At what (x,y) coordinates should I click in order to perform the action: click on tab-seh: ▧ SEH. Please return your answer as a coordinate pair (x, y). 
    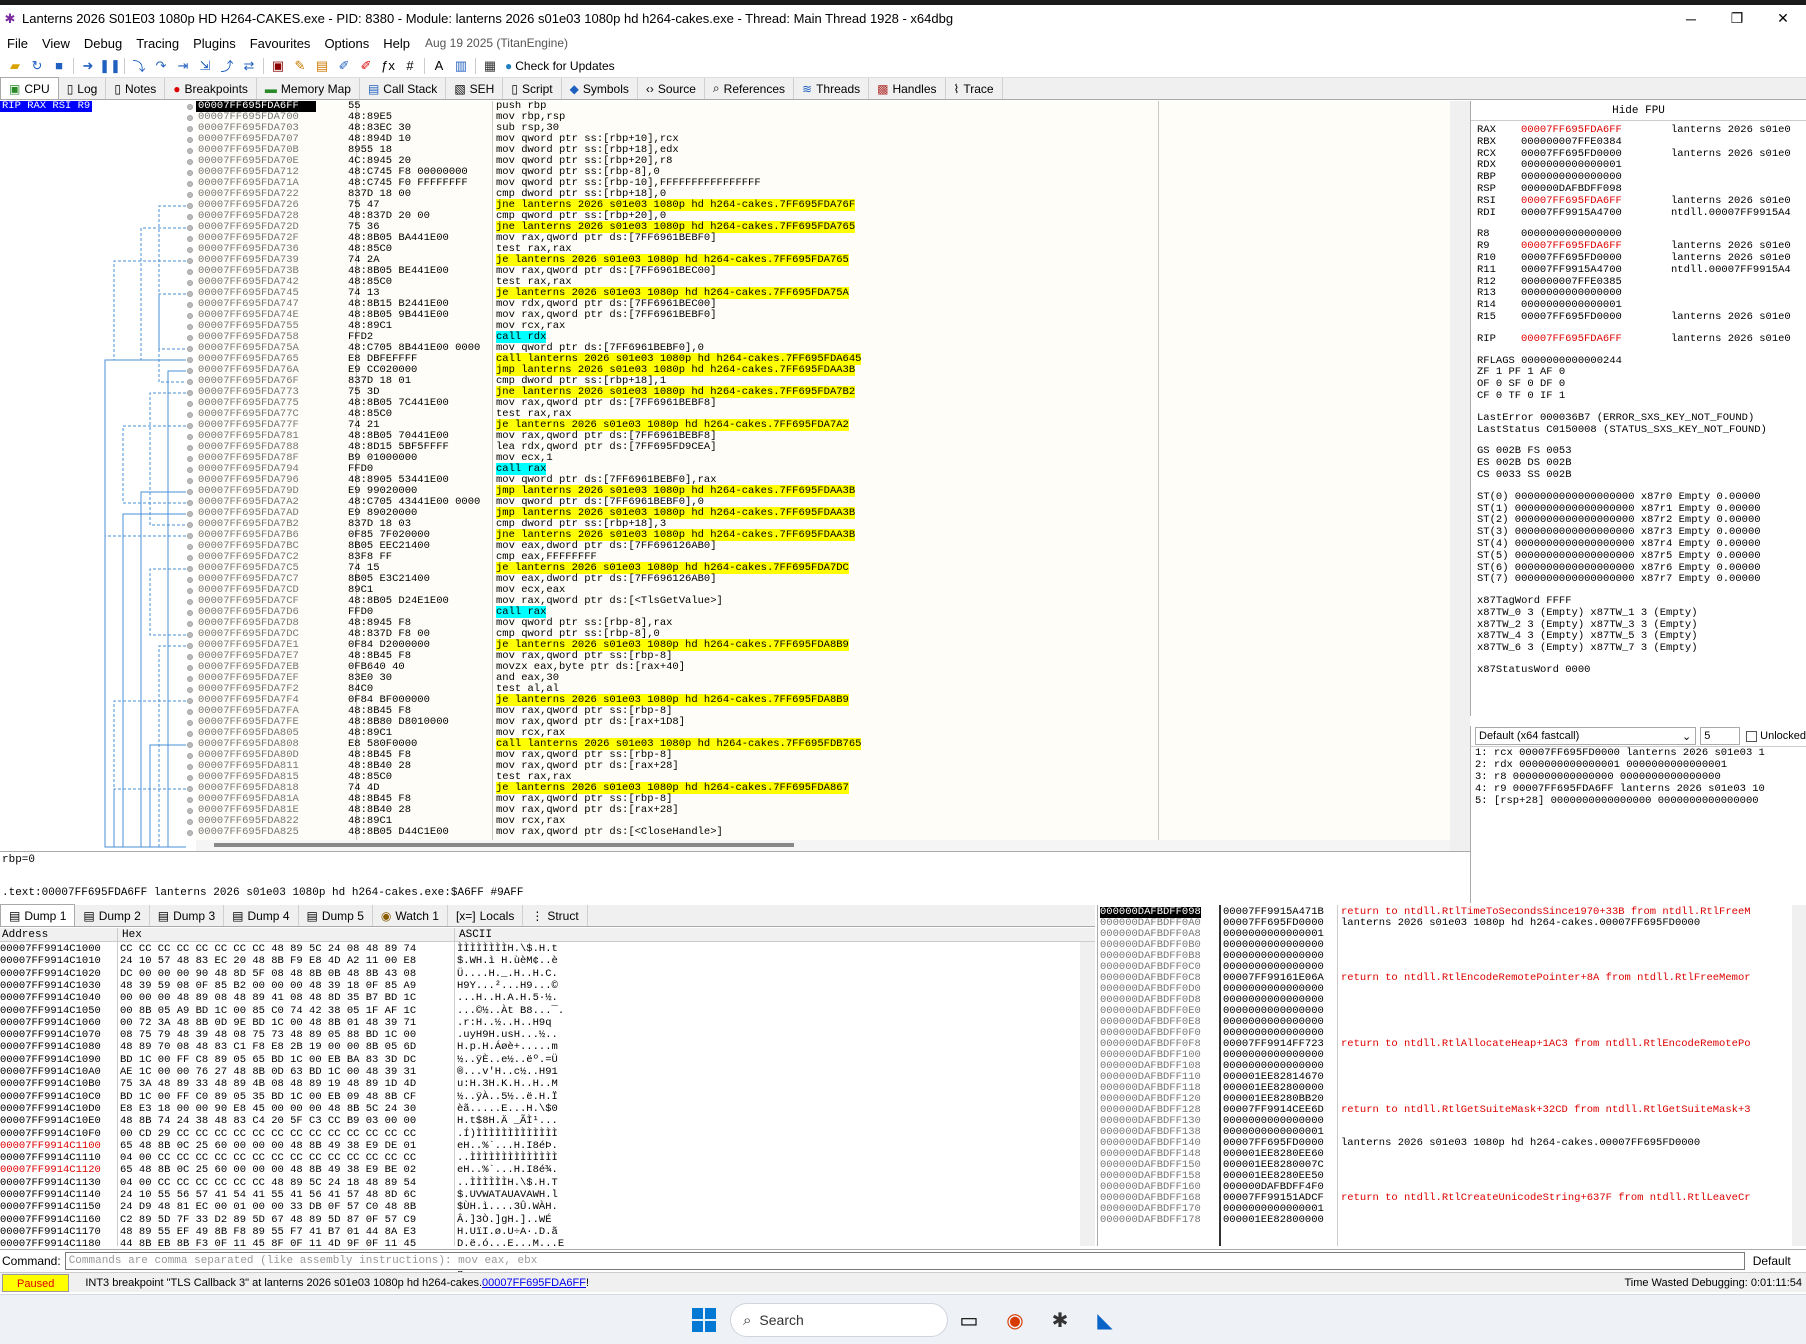
    Looking at the image, I should click on (475, 88).